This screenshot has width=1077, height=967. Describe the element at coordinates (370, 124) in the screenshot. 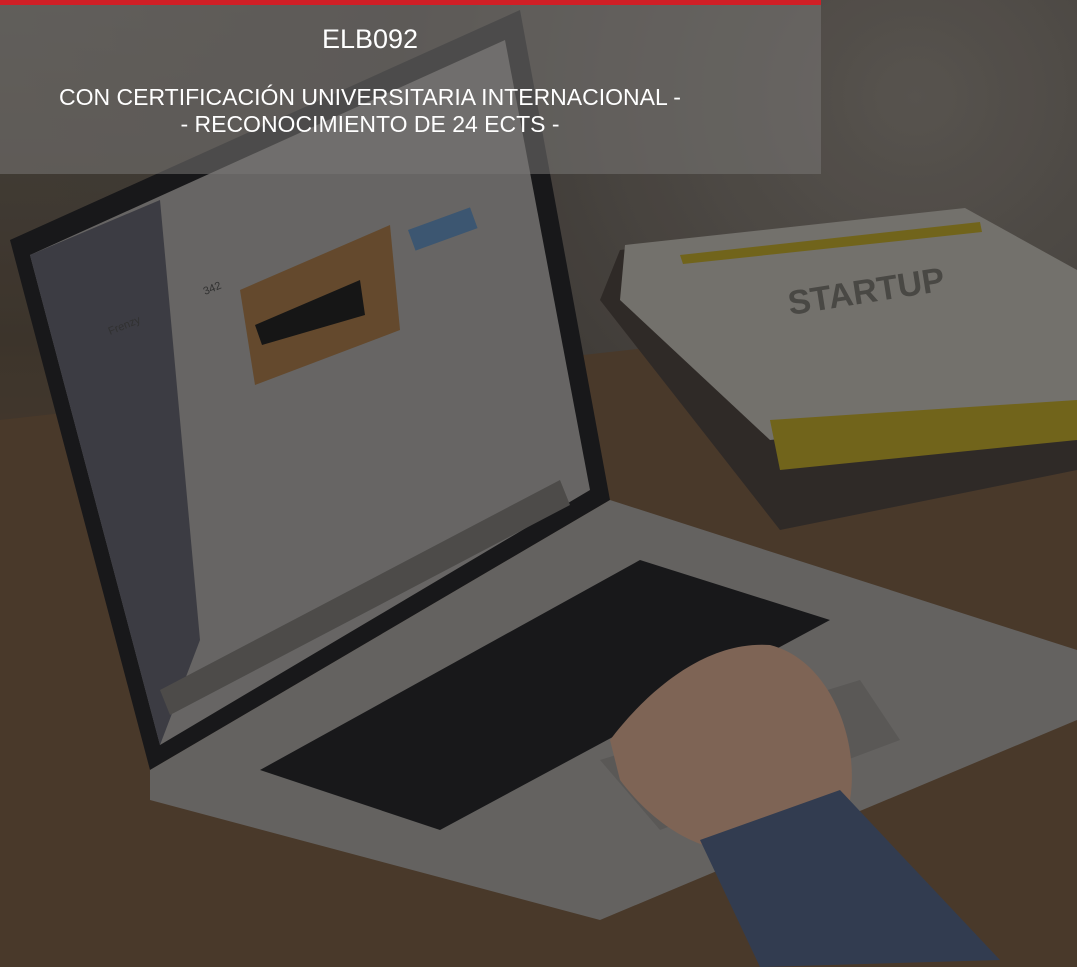

I see `ects-line: - RECONOCIMIENTO DE 24 ECTS -` at that location.